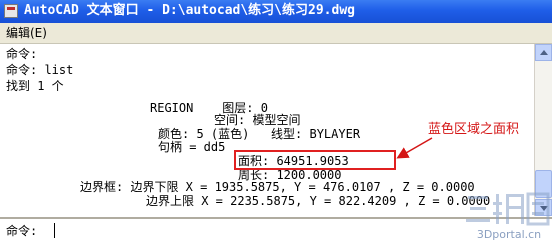  Describe the element at coordinates (54, 230) in the screenshot. I see `text-caret` at that location.